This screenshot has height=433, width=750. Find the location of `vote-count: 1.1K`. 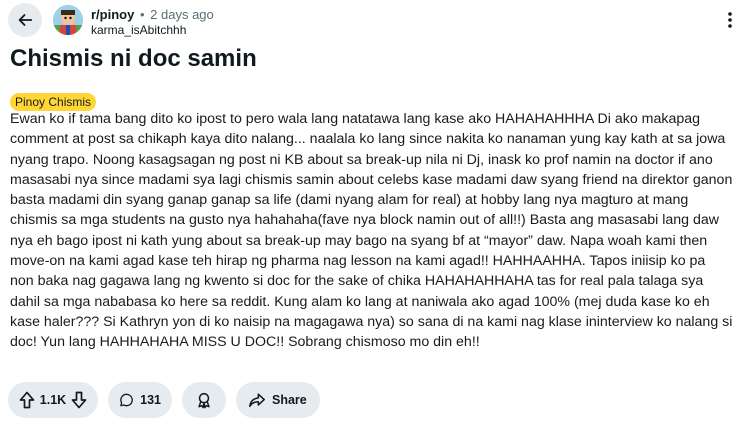

vote-count: 1.1K is located at coordinates (53, 400).